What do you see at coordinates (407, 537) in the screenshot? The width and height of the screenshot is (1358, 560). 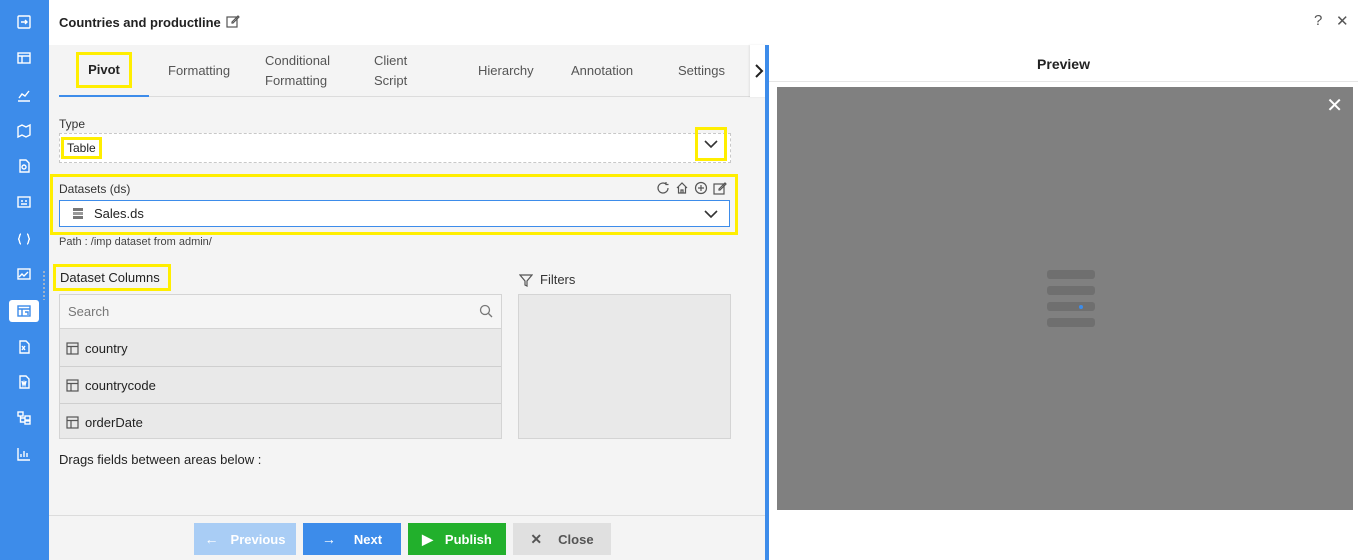 I see `footer: ← Previous → Next ▶ Publish ✕ Close` at bounding box center [407, 537].